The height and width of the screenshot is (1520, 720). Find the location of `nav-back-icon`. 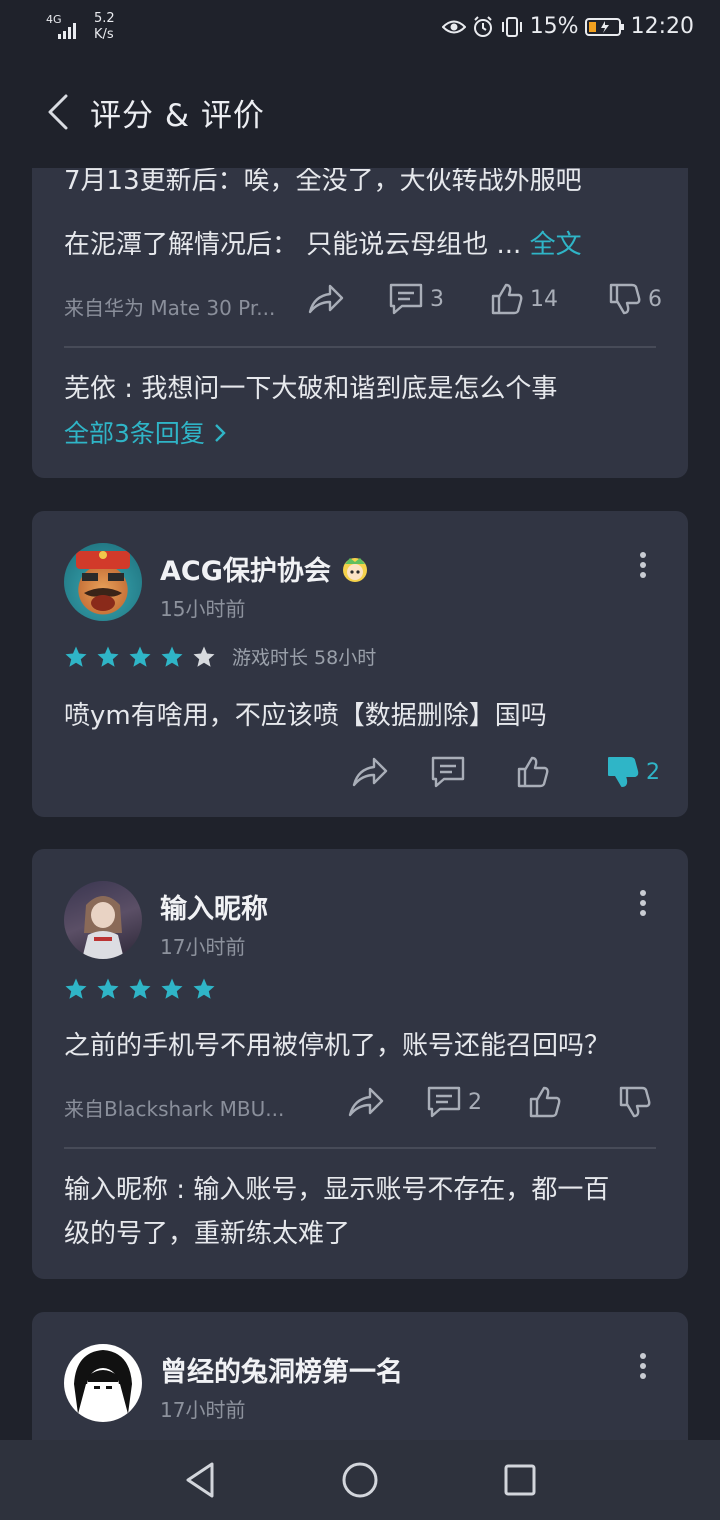

nav-back-icon is located at coordinates (200, 1480).